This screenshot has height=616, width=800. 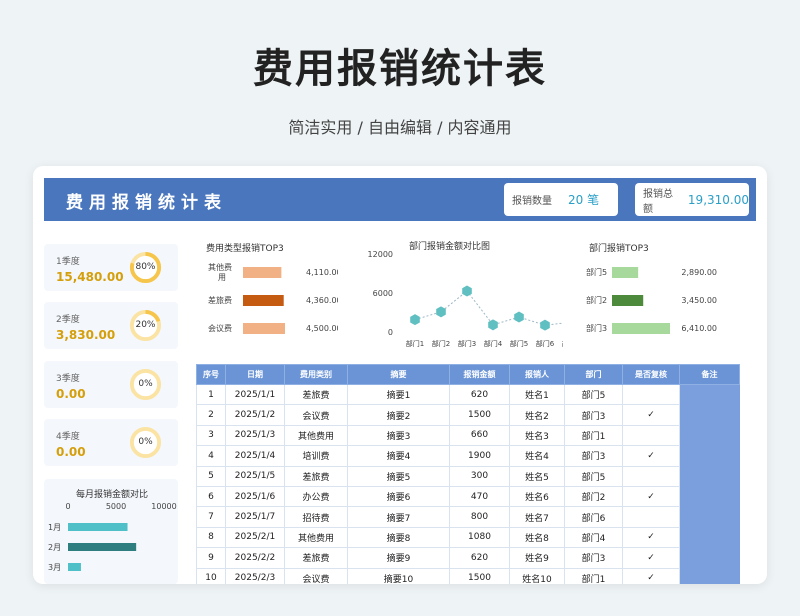 What do you see at coordinates (211, 496) in the screenshot?
I see `table-cell: 6` at bounding box center [211, 496].